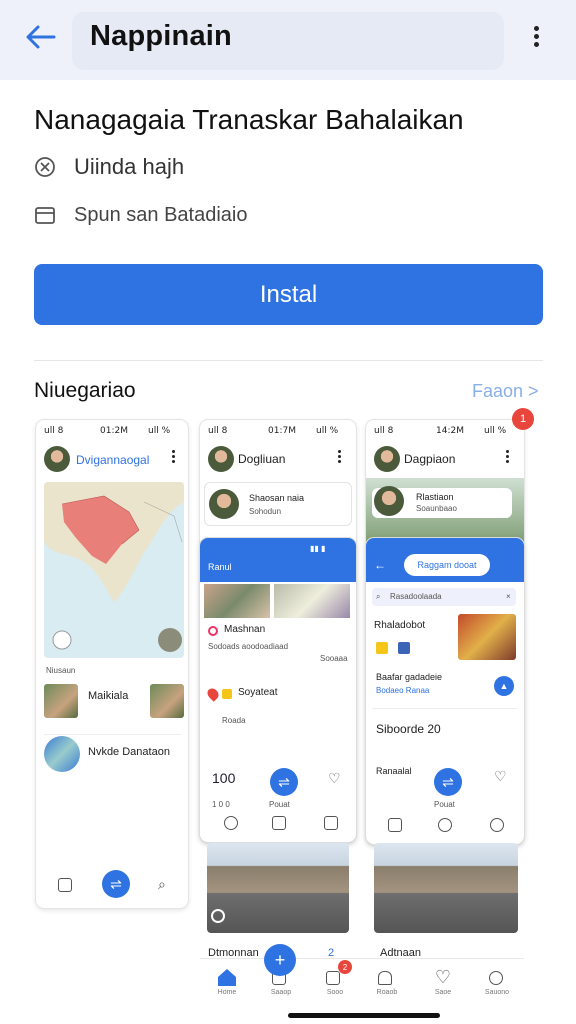 This screenshot has width=576, height=1024. Describe the element at coordinates (280, 960) in the screenshot. I see `add-button: +` at that location.